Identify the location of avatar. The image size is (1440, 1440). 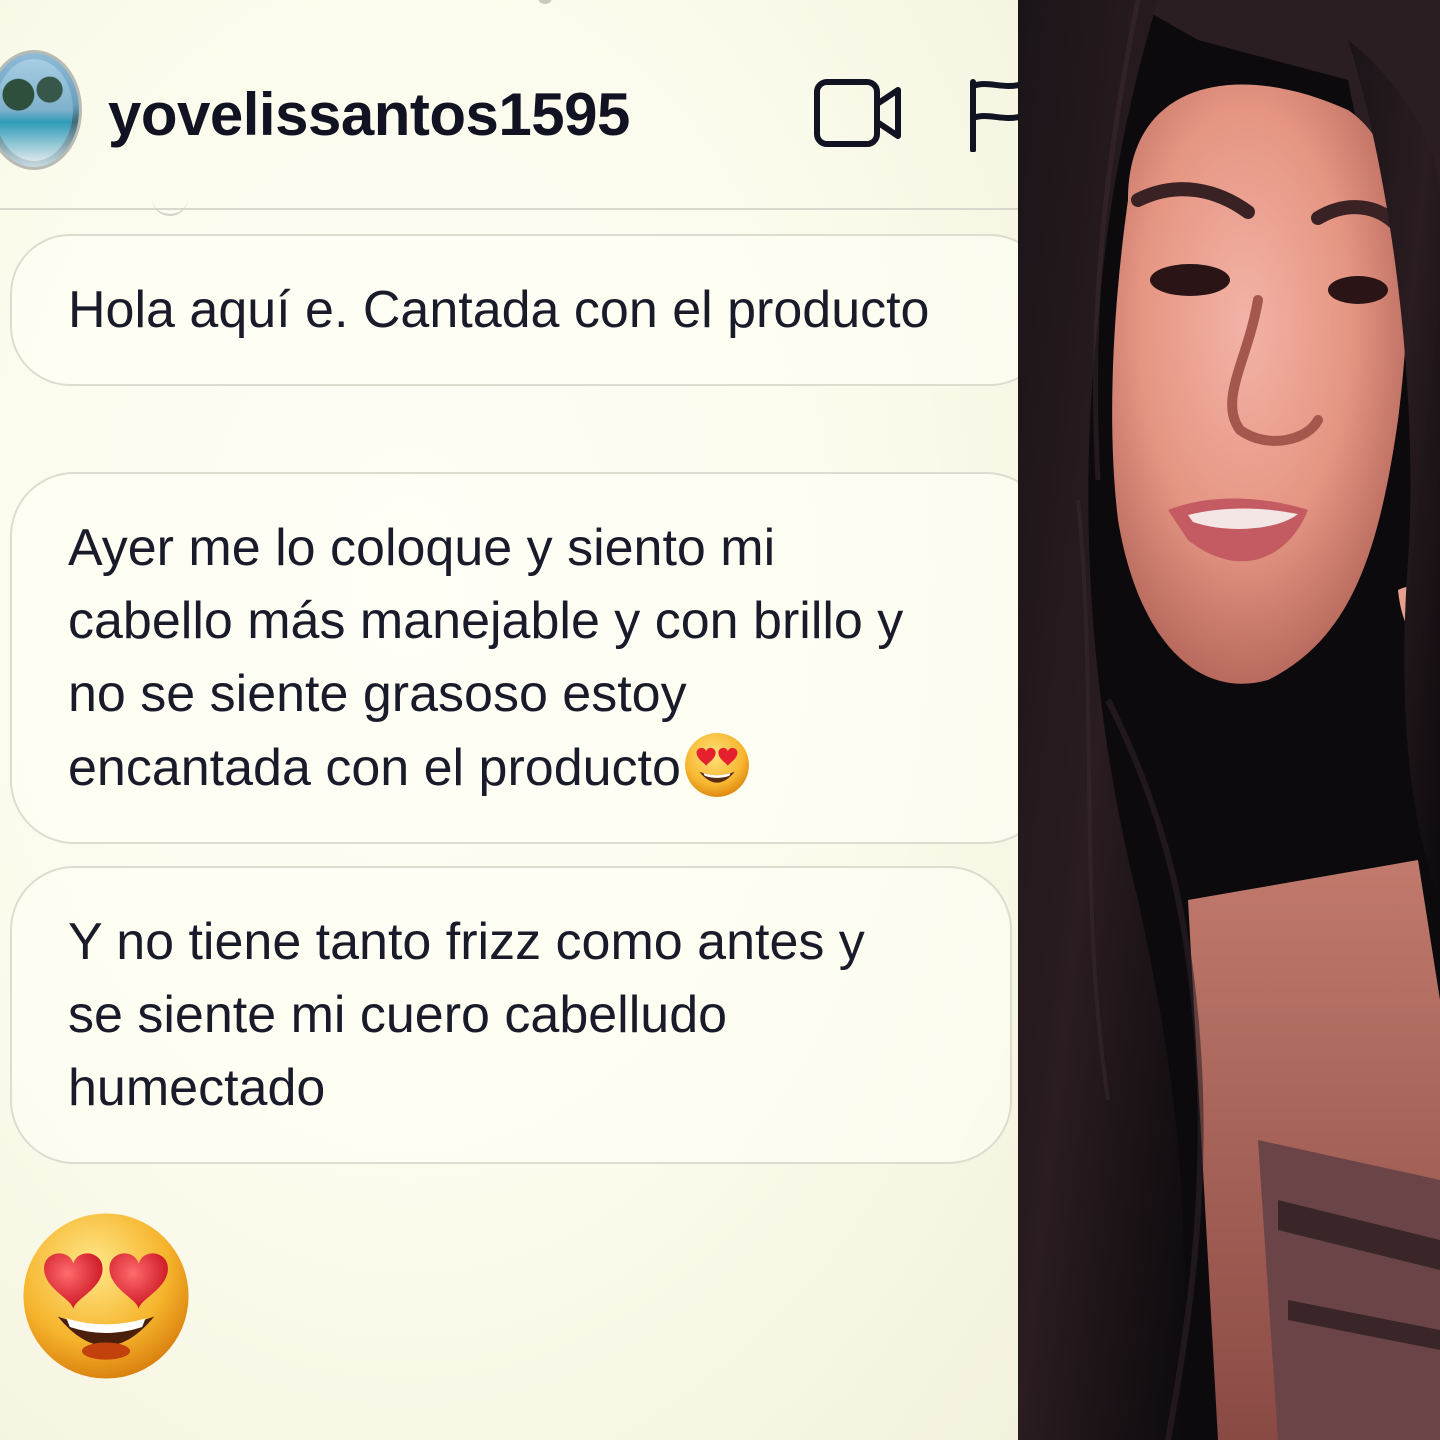
(41, 110).